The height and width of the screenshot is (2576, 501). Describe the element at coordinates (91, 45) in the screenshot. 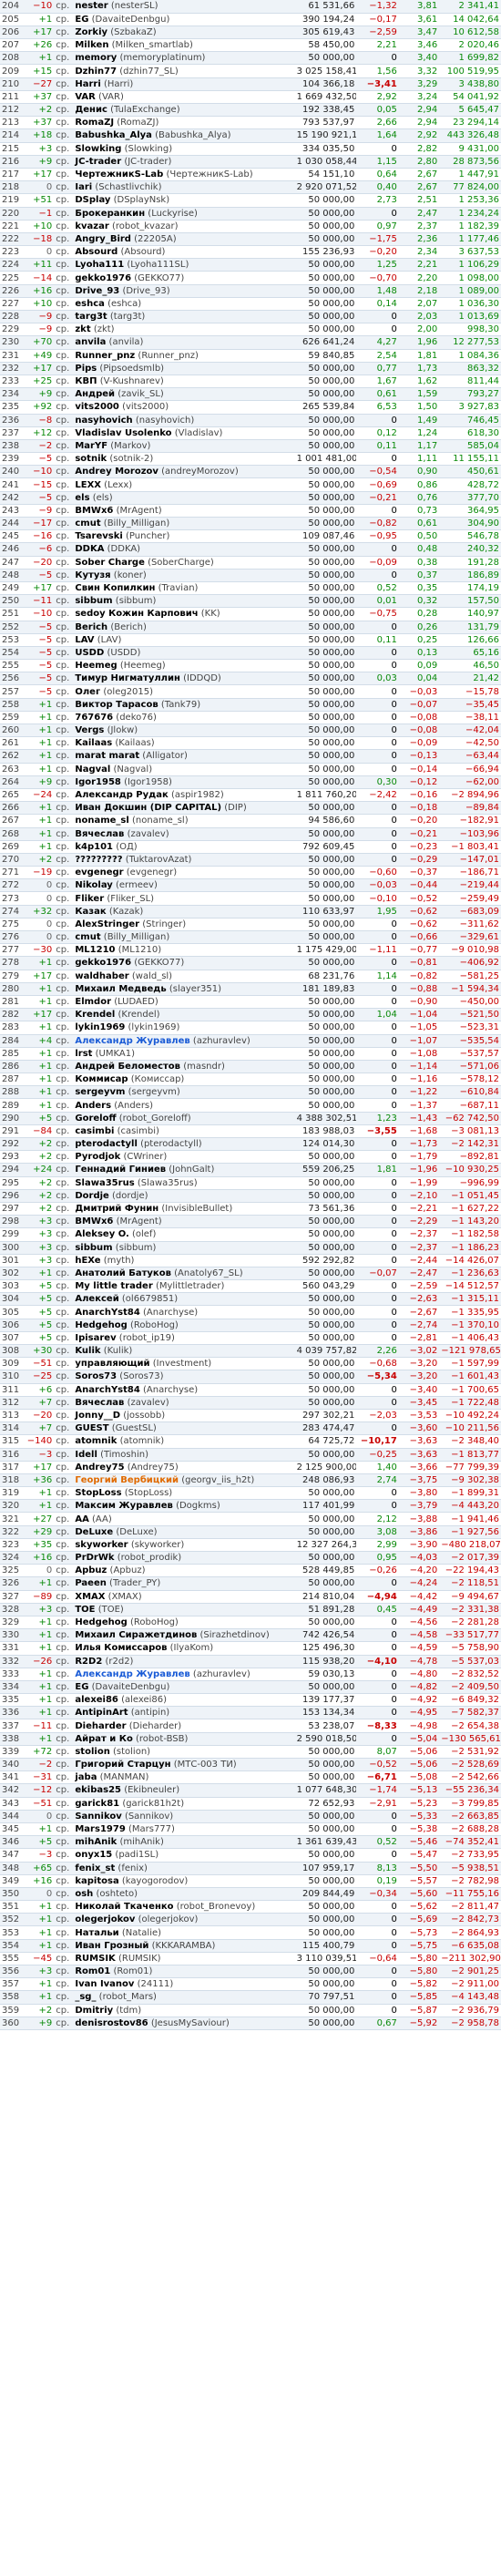

I see `participant-name-link: Milken` at that location.